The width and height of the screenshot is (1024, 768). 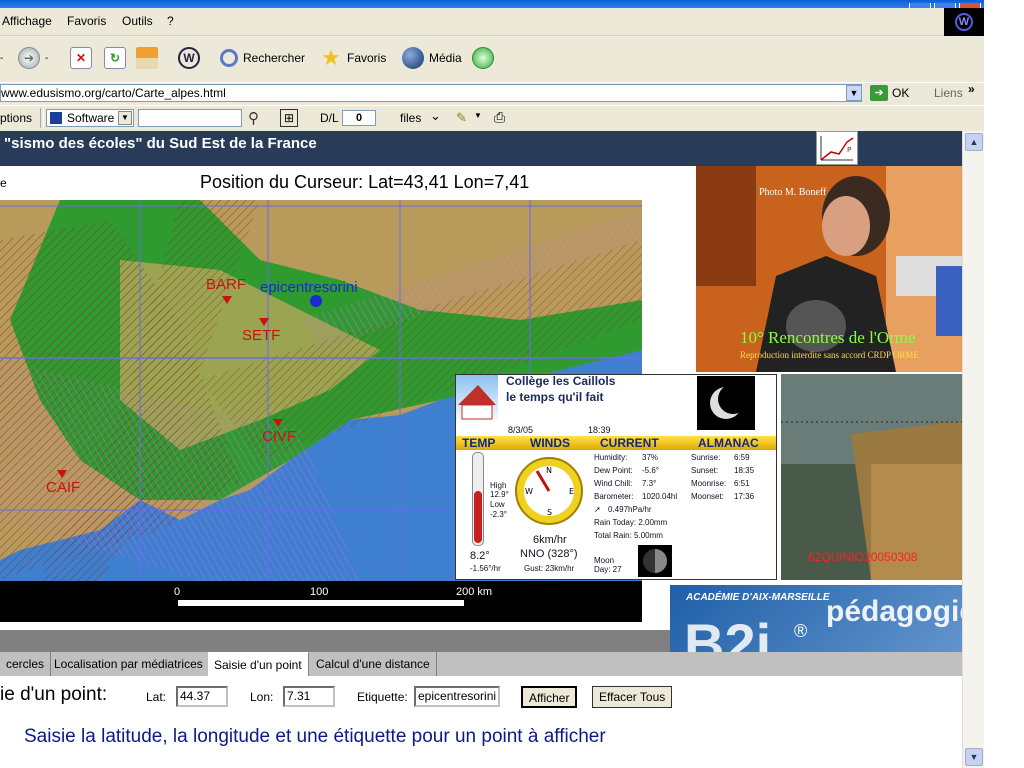 I want to click on tab-cercles: cercles, so click(x=26, y=664).